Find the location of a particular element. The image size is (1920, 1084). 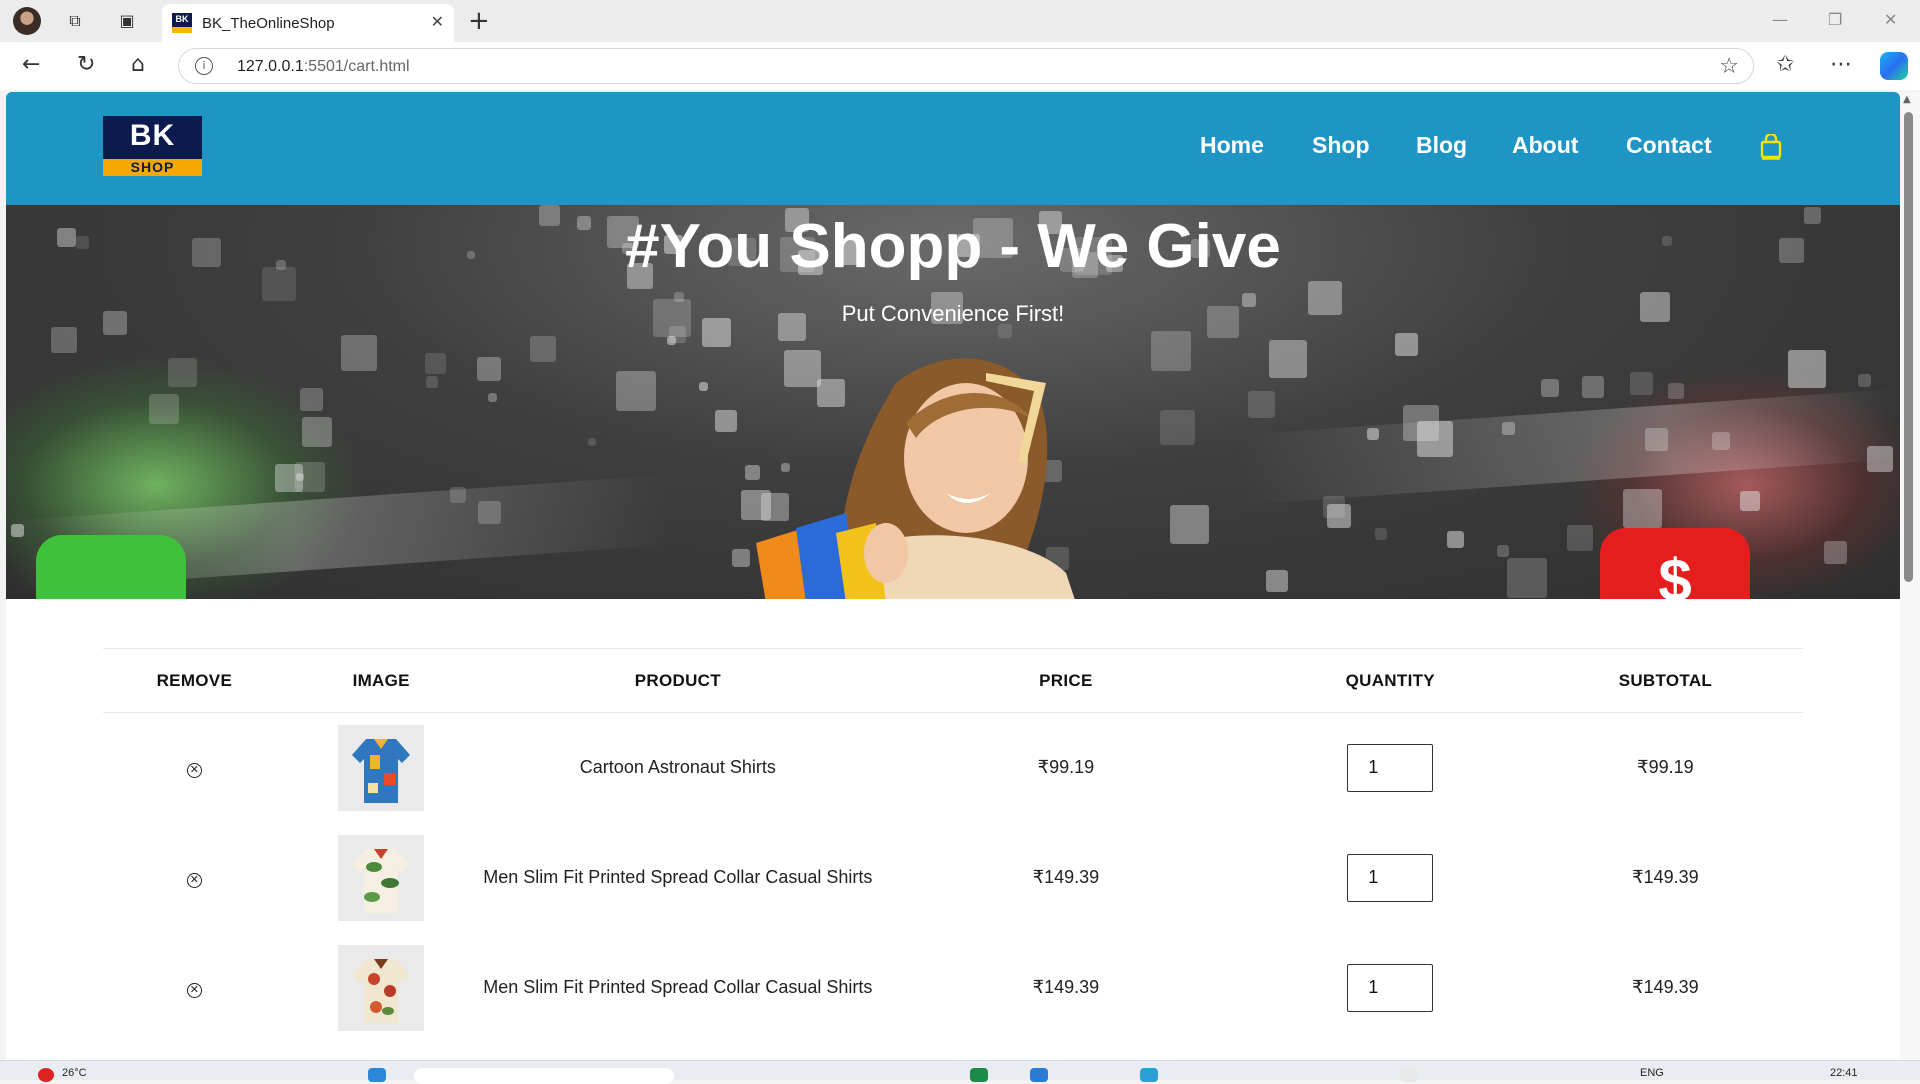

copilot-icon is located at coordinates (1894, 66).